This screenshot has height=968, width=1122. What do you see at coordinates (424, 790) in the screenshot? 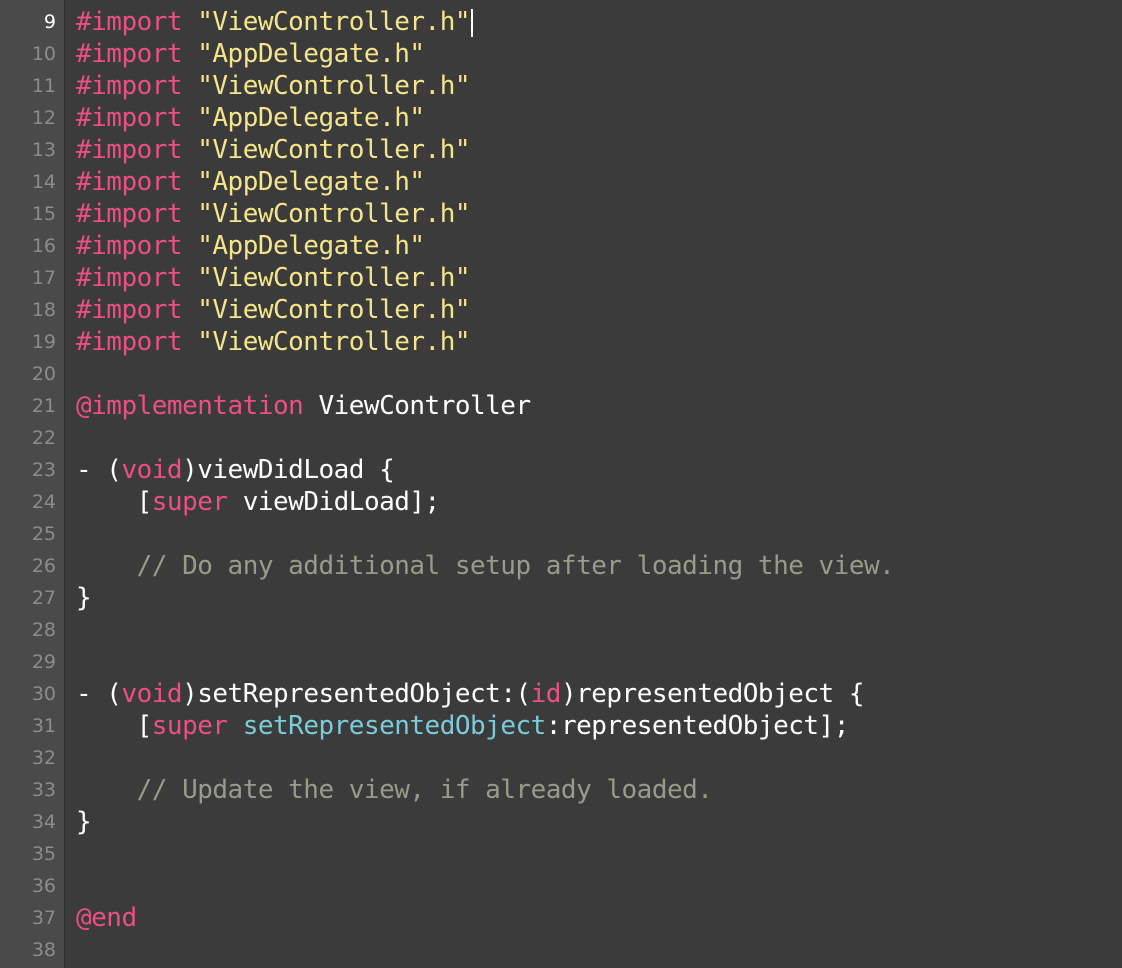
I see `comment-token: // Update the view, if already loaded.` at bounding box center [424, 790].